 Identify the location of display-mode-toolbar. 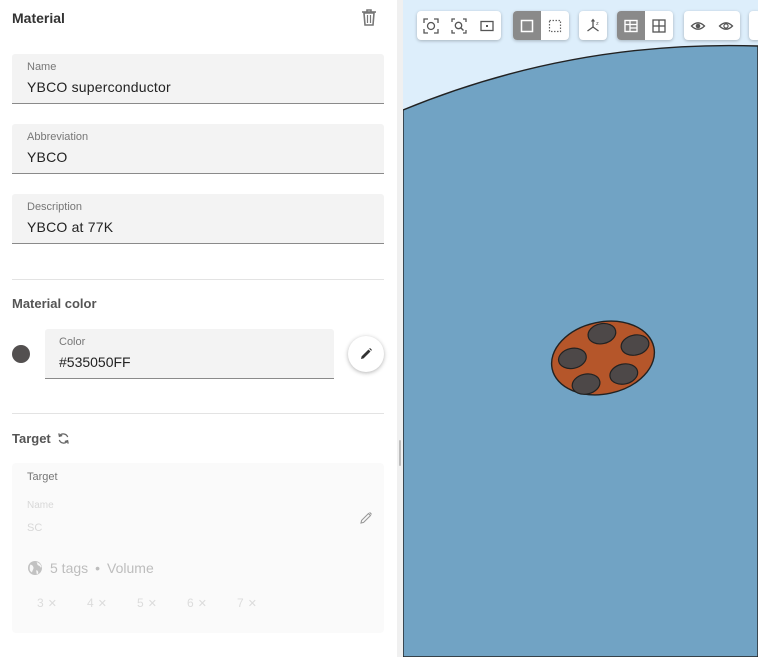
(541, 25).